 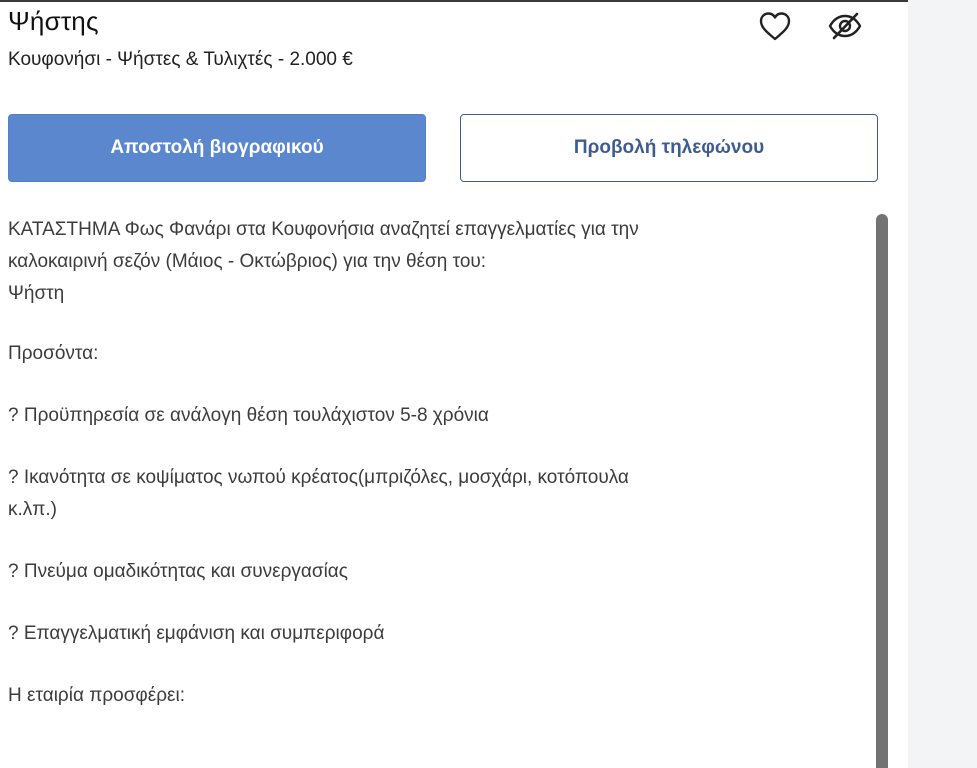 I want to click on hide-job-button, so click(x=845, y=26).